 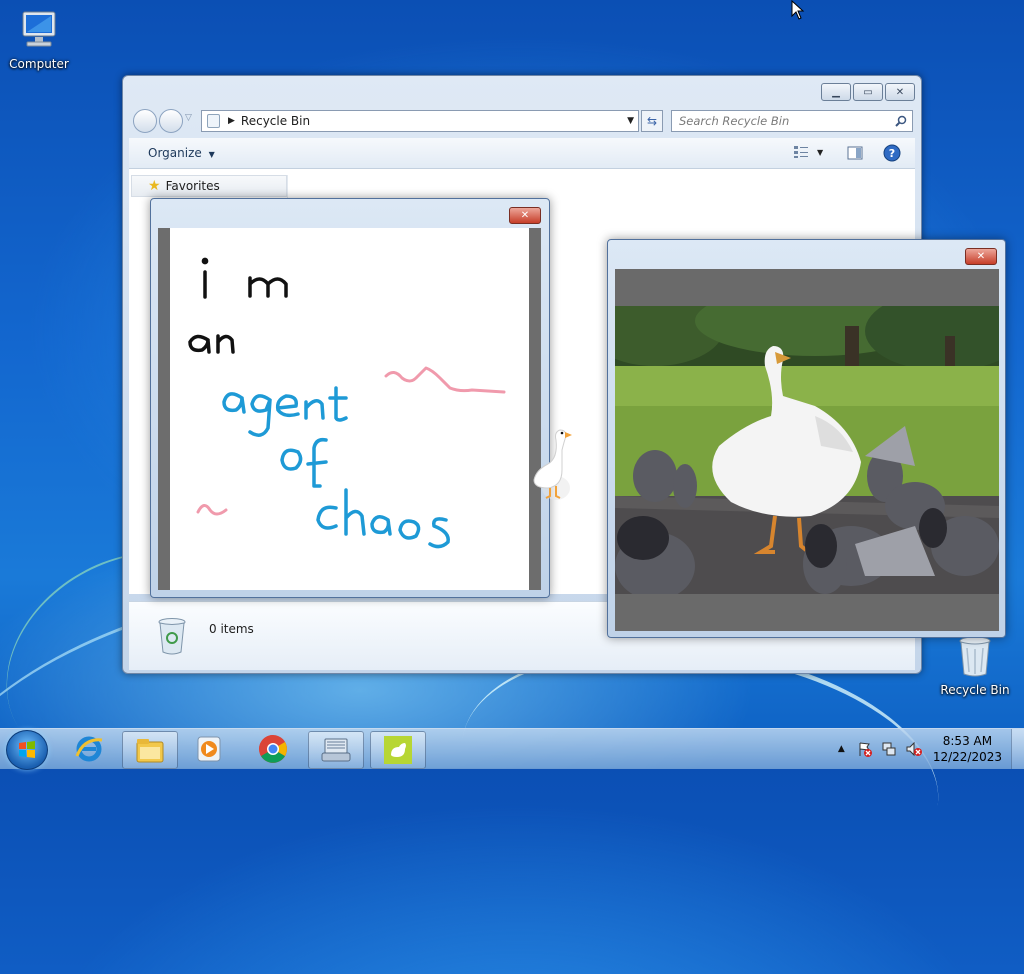 I want to click on start-button, so click(x=27, y=750).